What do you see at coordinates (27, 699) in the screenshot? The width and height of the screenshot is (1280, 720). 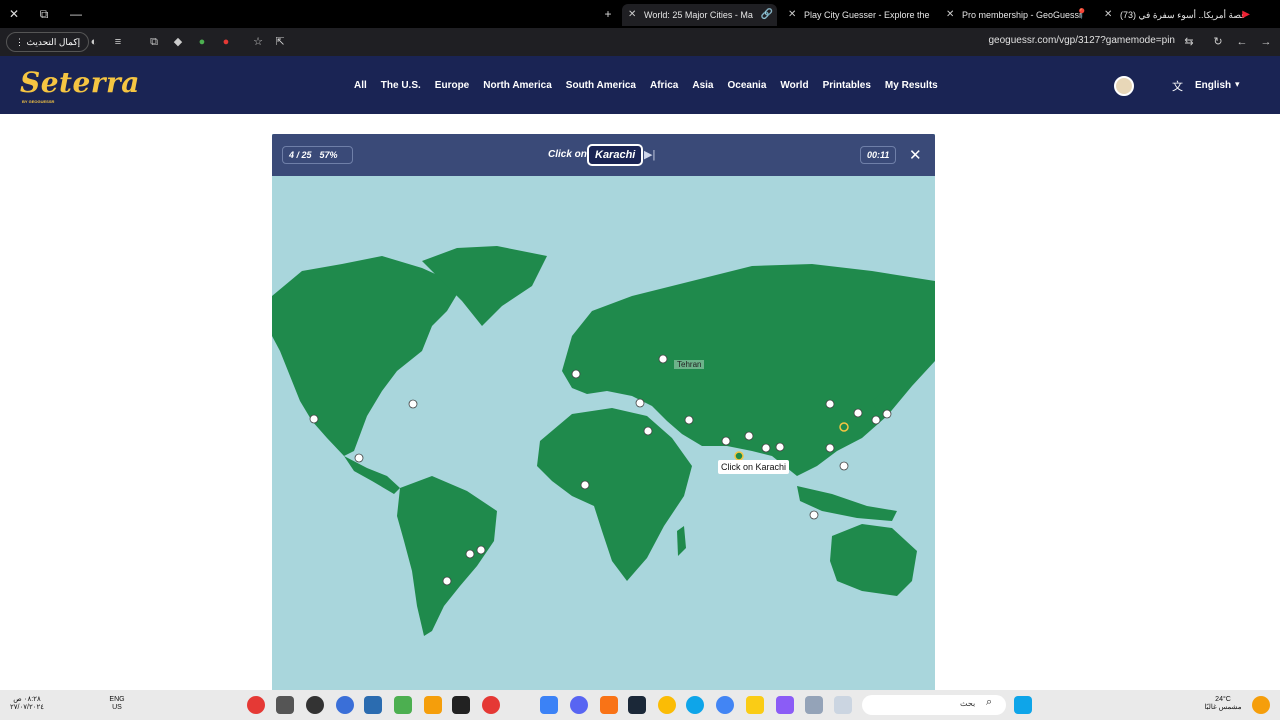 I see `clock-time: ٠٨:٢٨ ص` at bounding box center [27, 699].